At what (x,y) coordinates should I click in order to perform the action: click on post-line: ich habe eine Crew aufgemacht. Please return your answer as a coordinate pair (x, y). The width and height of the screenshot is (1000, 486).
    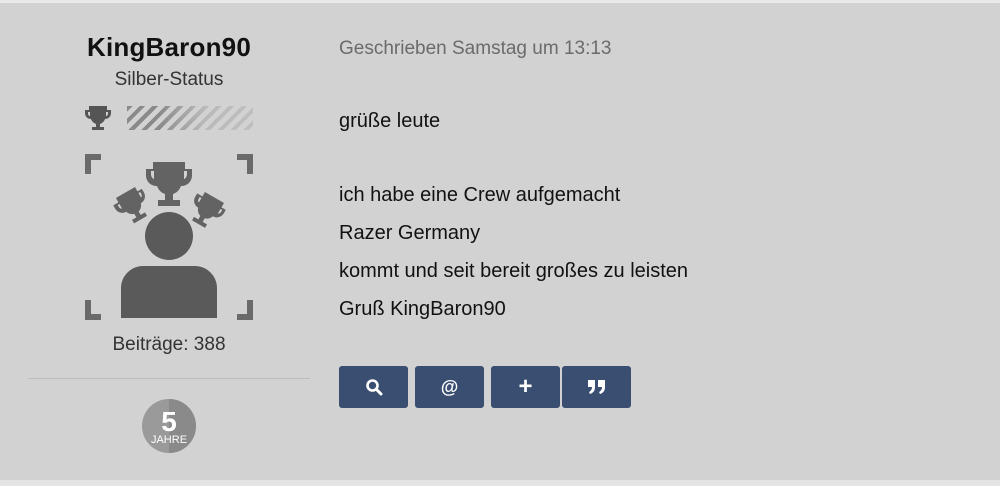
    Looking at the image, I should click on (480, 195).